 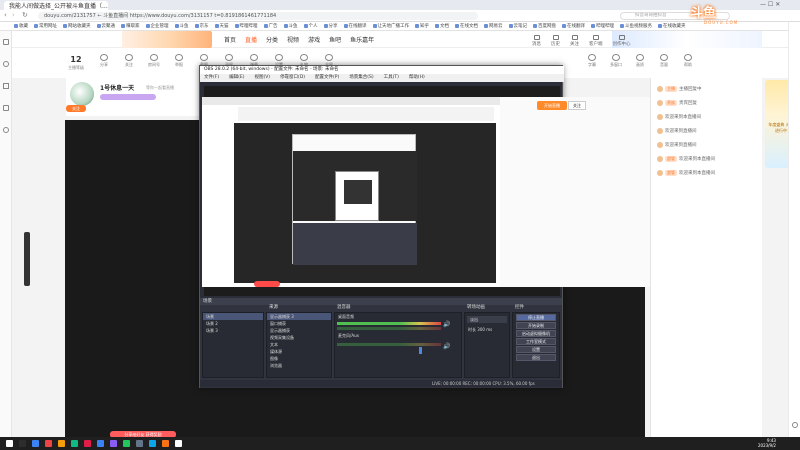 I want to click on obs-menu-item: 停靠窗口(D), so click(x=292, y=78).